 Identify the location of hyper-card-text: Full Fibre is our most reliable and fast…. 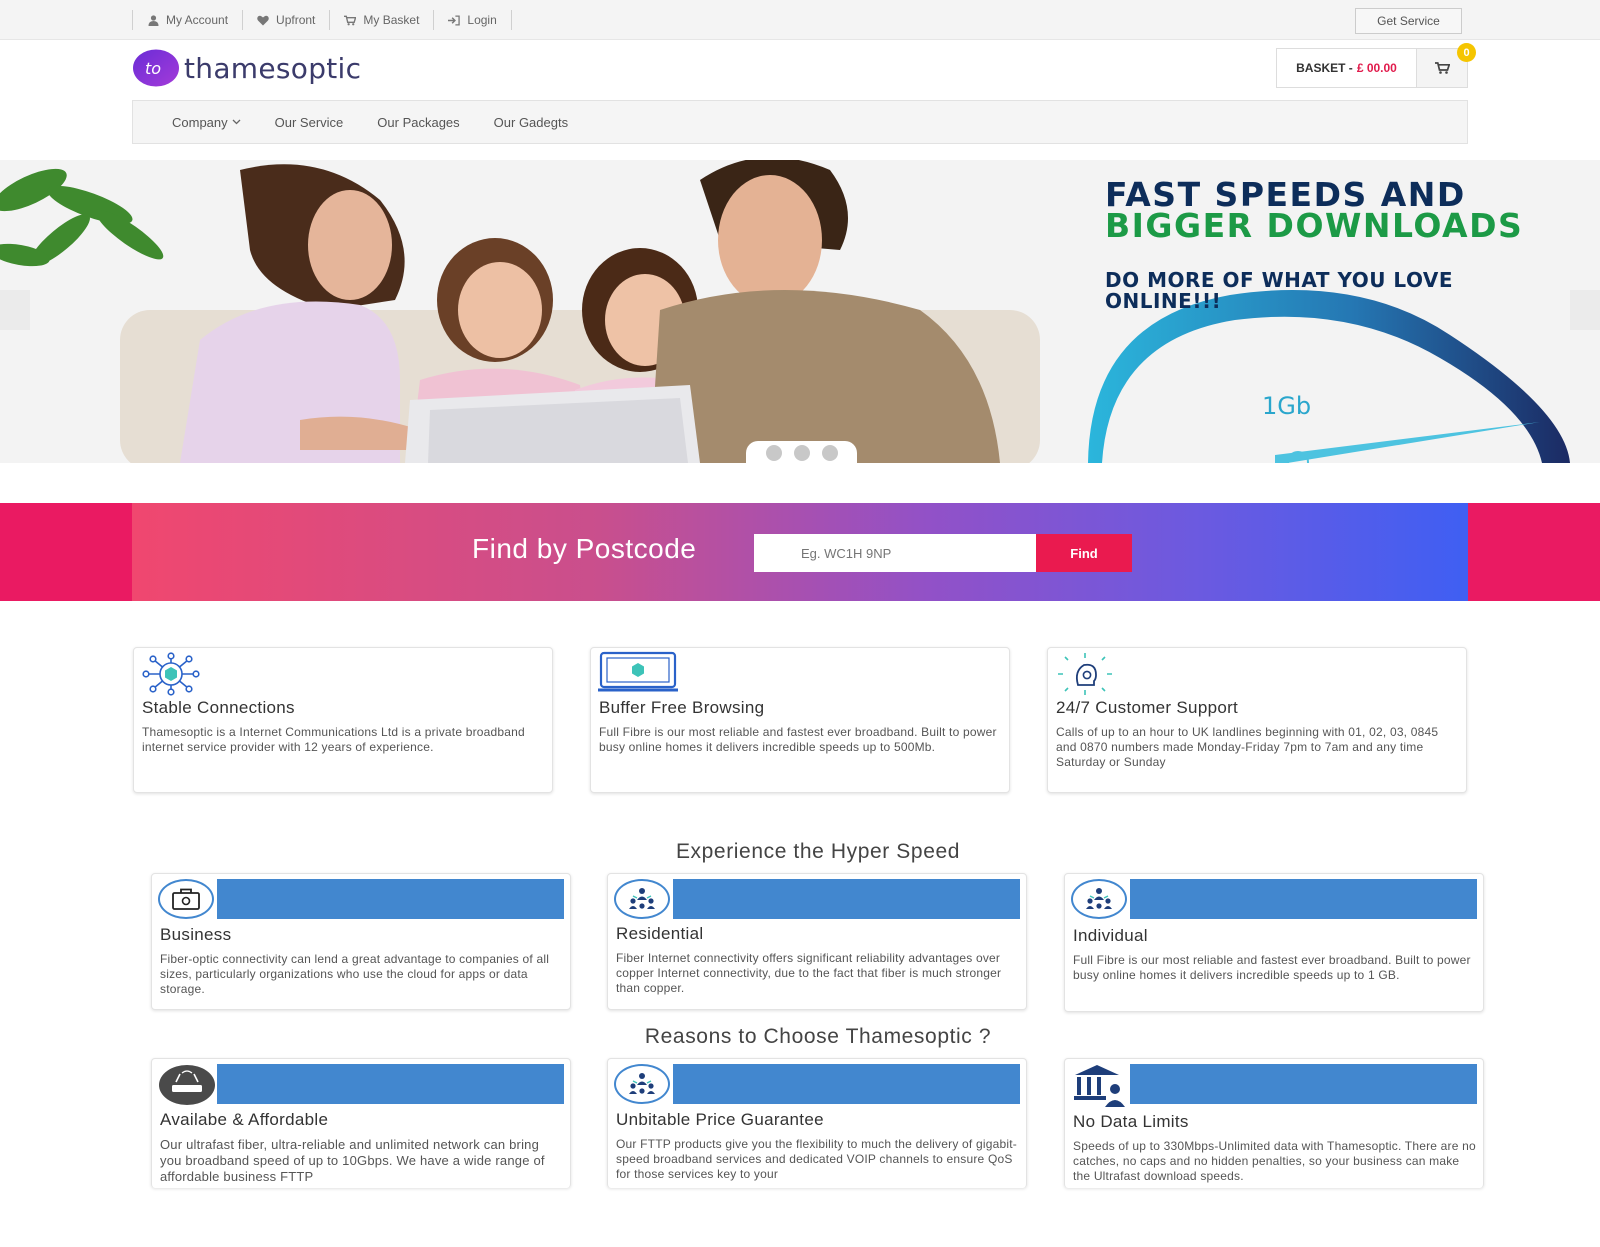
(1272, 967).